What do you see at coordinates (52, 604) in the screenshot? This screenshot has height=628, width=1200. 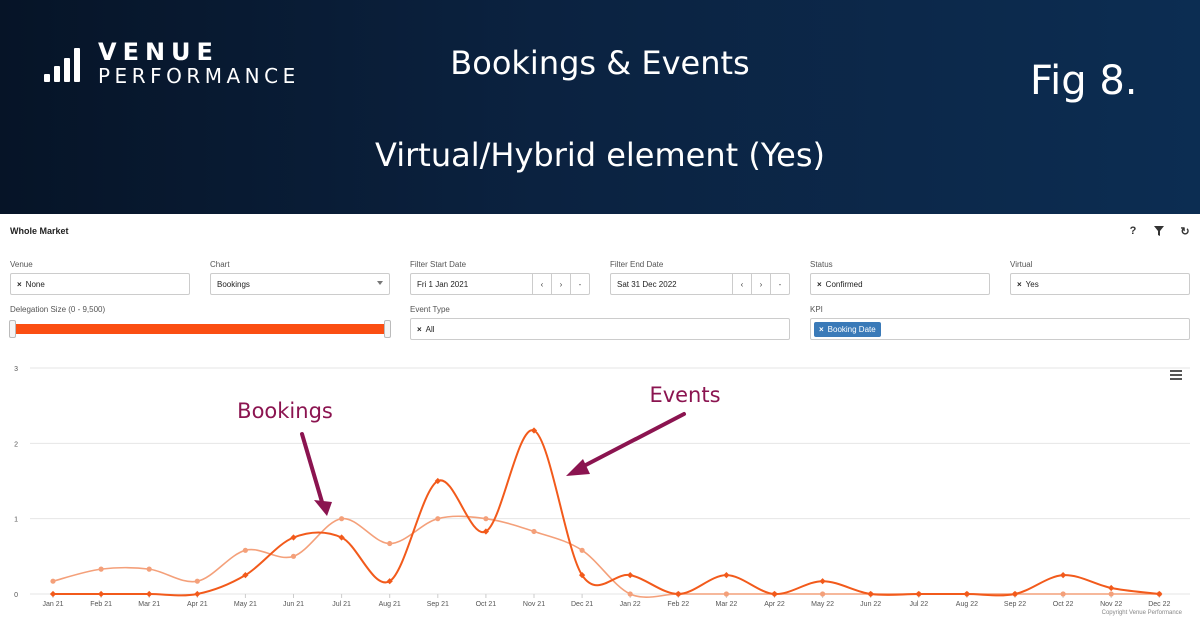 I see `x-tick-label: Jan 21` at bounding box center [52, 604].